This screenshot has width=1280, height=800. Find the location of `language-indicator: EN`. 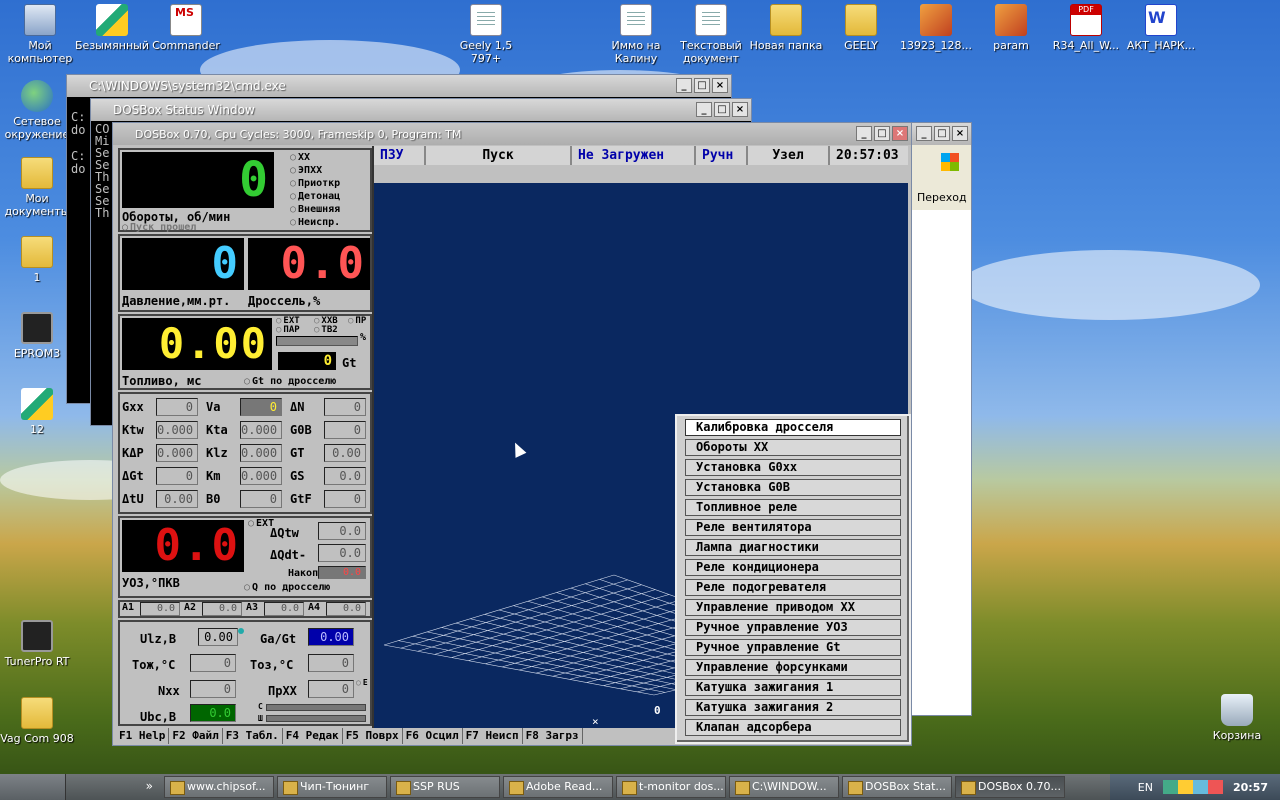

language-indicator: EN is located at coordinates (1145, 787).